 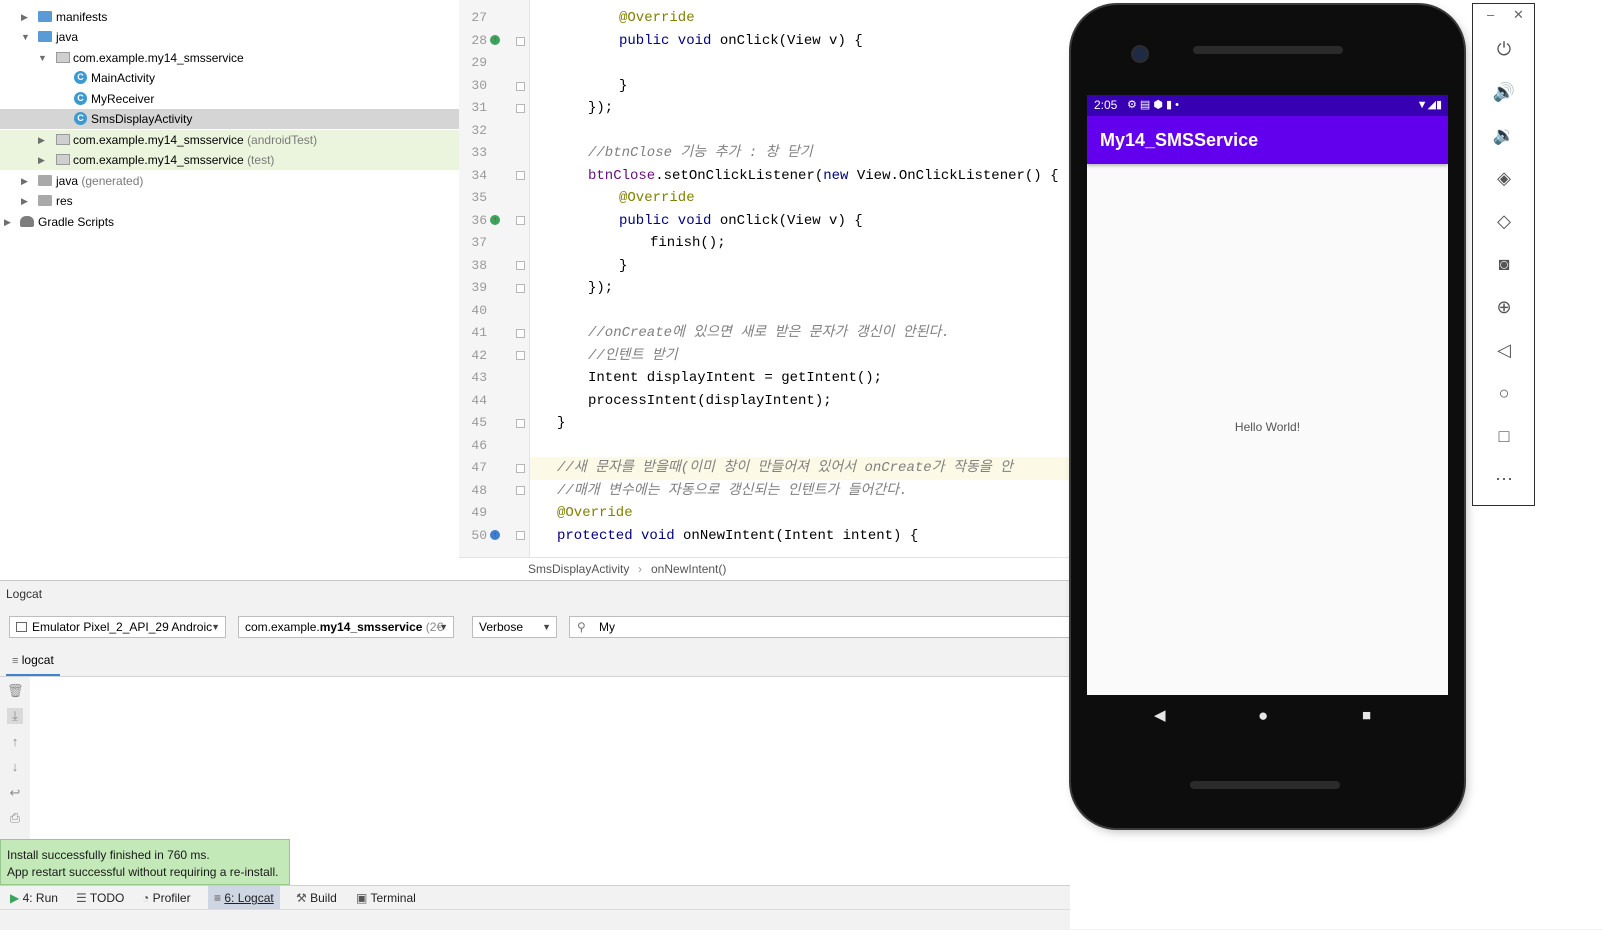 I want to click on clear-logcat-icon: 🗑, so click(x=15, y=691).